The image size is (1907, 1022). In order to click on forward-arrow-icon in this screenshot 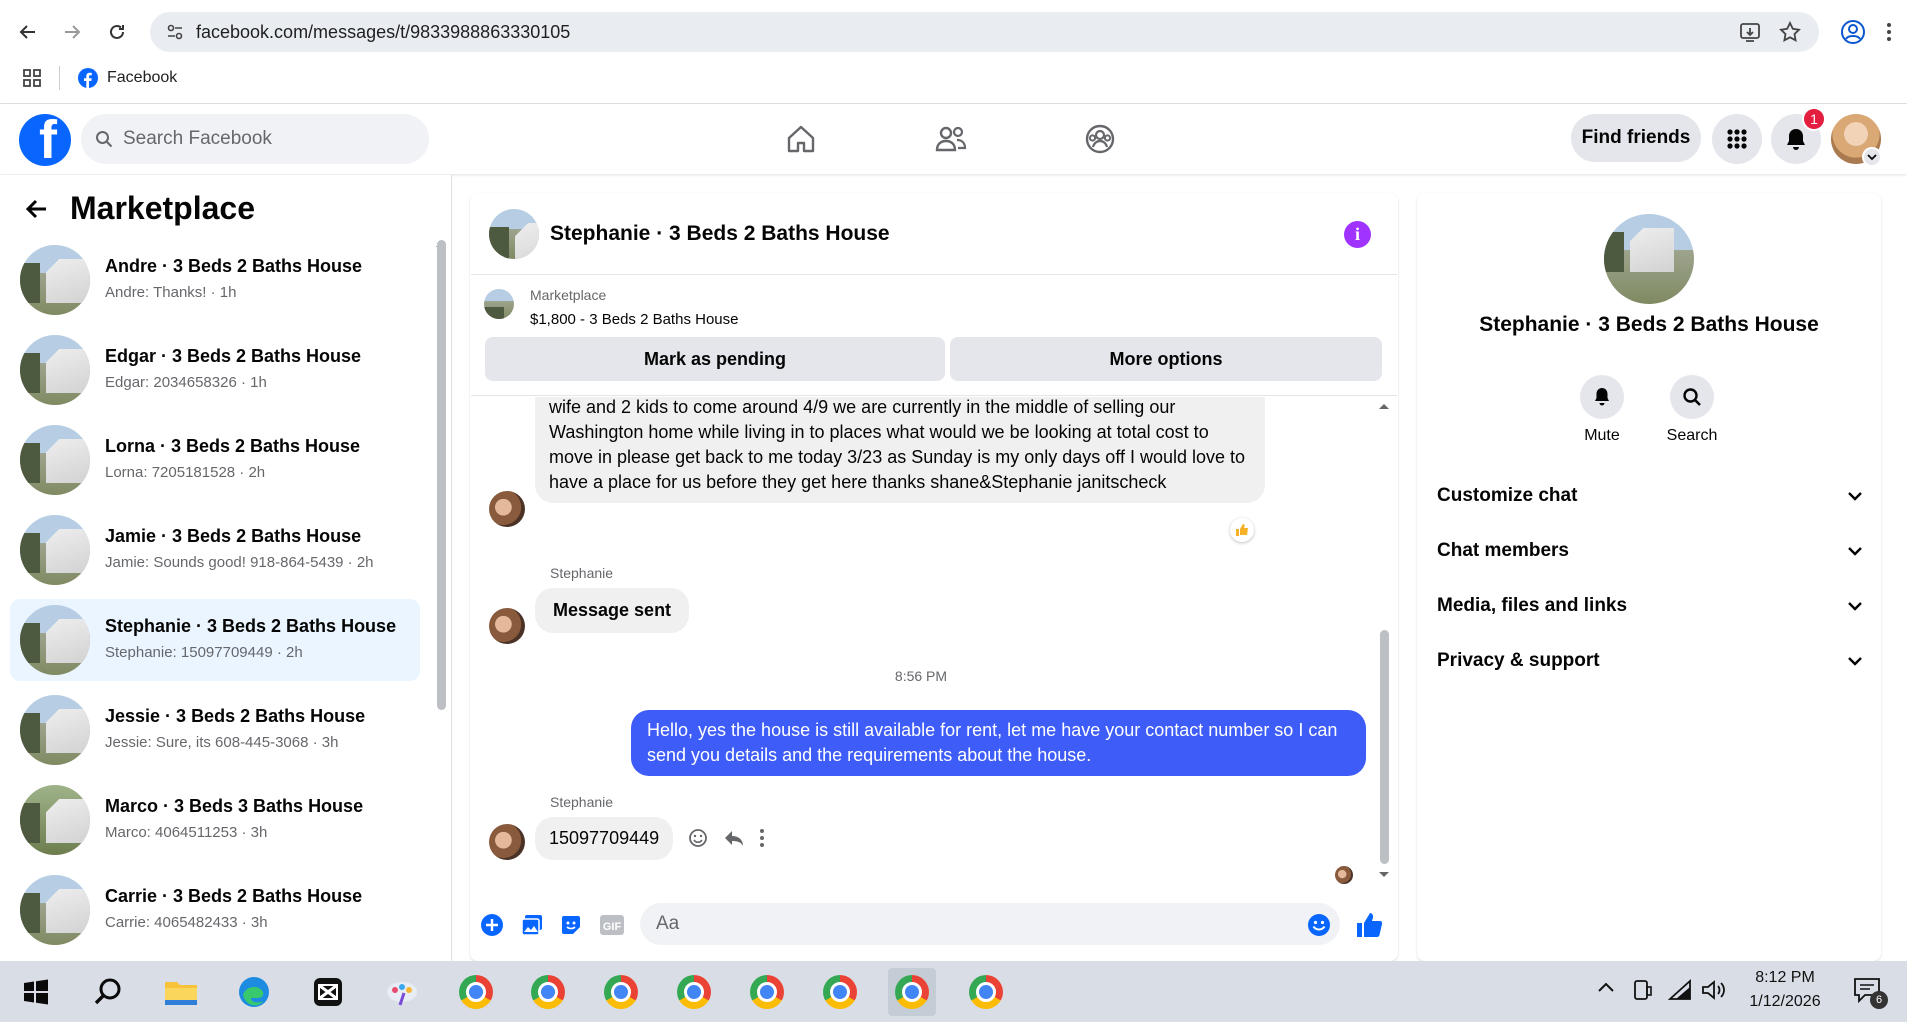, I will do `click(72, 32)`.